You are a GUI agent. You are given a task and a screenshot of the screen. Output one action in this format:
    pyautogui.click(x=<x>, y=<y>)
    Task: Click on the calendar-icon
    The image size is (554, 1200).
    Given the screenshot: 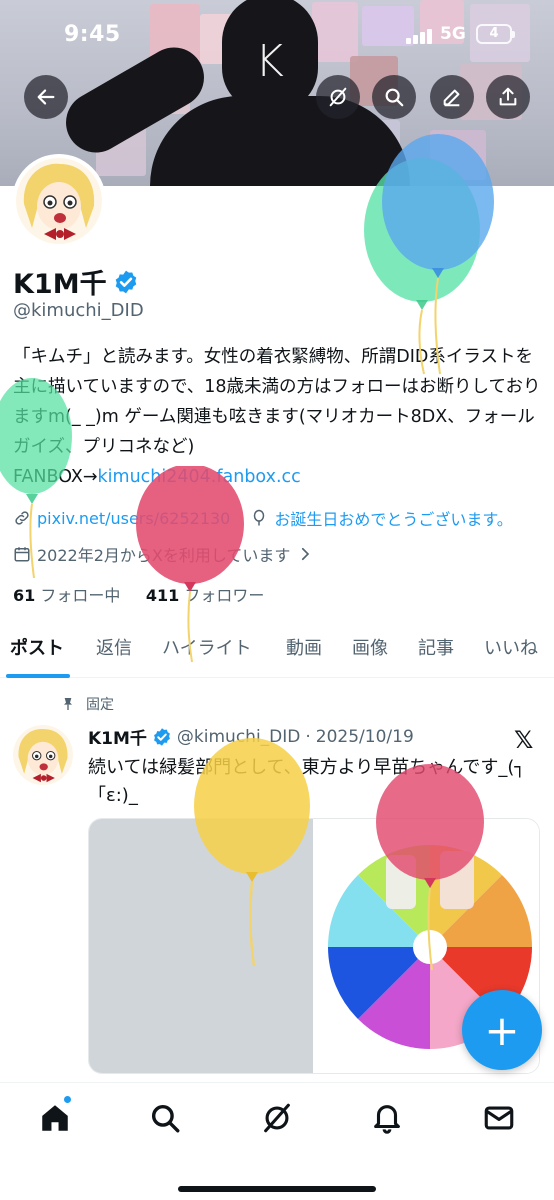 What is the action you would take?
    pyautogui.click(x=22, y=554)
    